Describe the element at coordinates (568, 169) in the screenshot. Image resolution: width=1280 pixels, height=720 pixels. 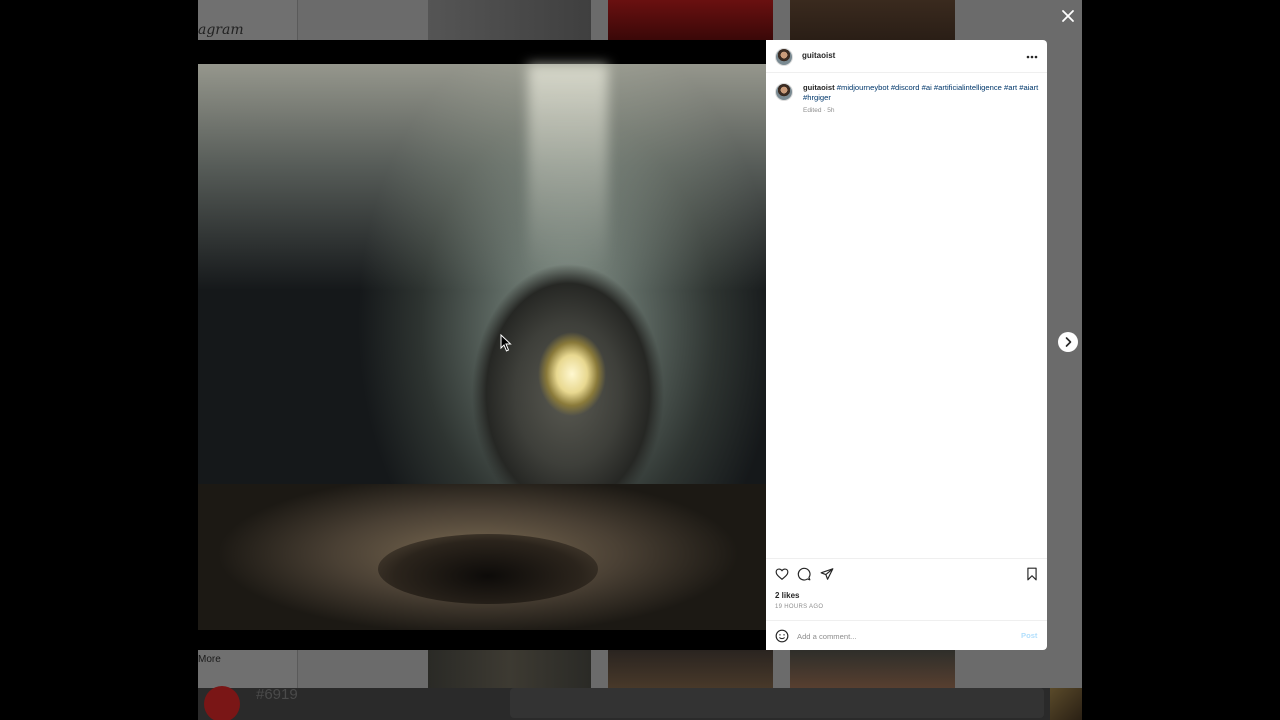
I see `light-ray` at that location.